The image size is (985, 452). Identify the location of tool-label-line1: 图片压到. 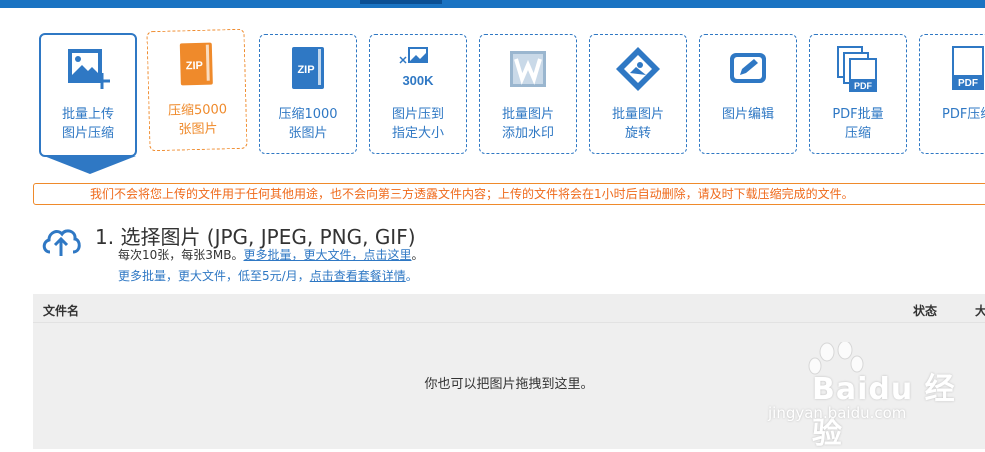
(417, 114).